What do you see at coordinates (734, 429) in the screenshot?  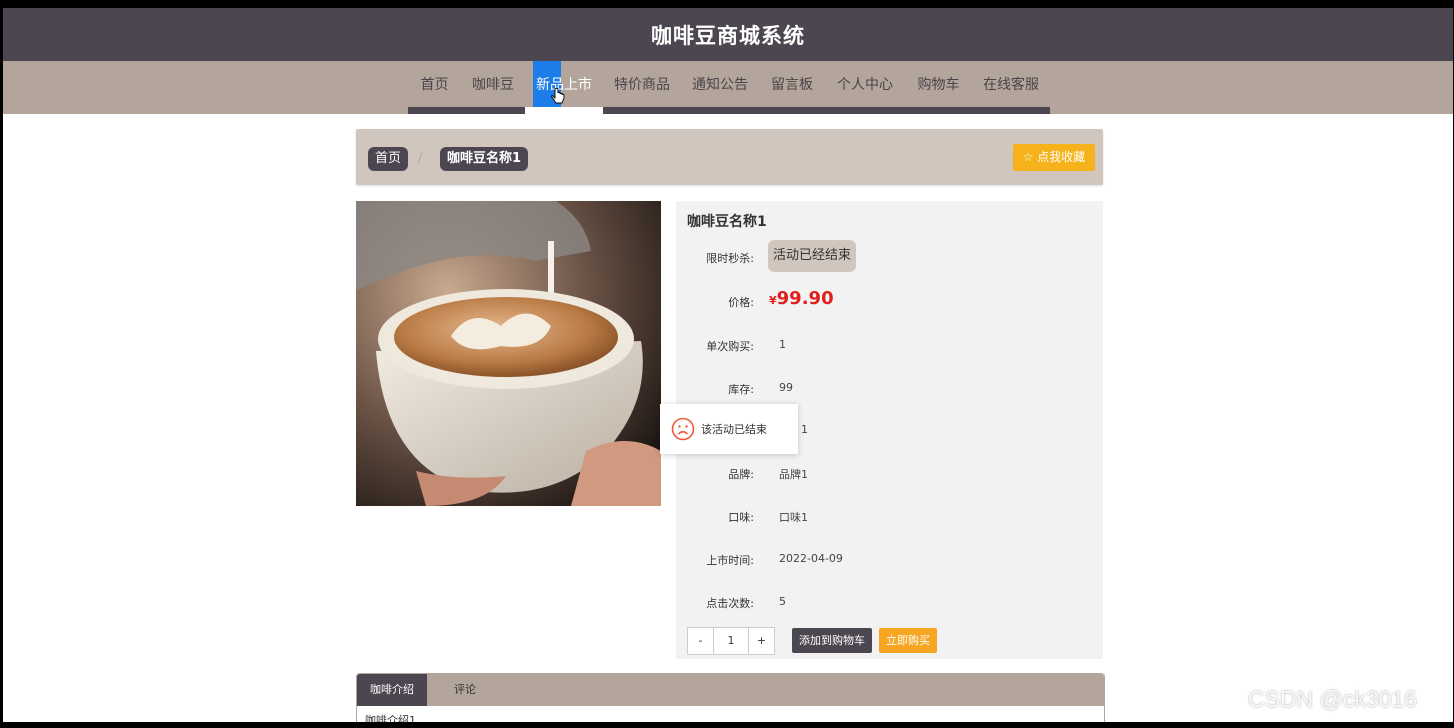 I see `toast-text: 该活动已结束` at bounding box center [734, 429].